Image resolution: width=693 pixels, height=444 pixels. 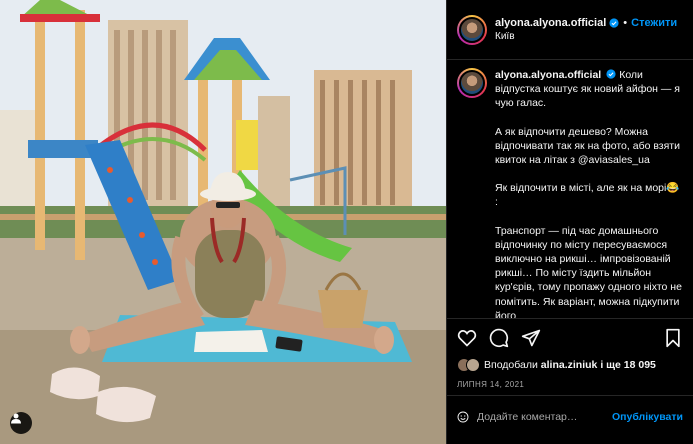 What do you see at coordinates (570, 337) in the screenshot?
I see `action-bar` at bounding box center [570, 337].